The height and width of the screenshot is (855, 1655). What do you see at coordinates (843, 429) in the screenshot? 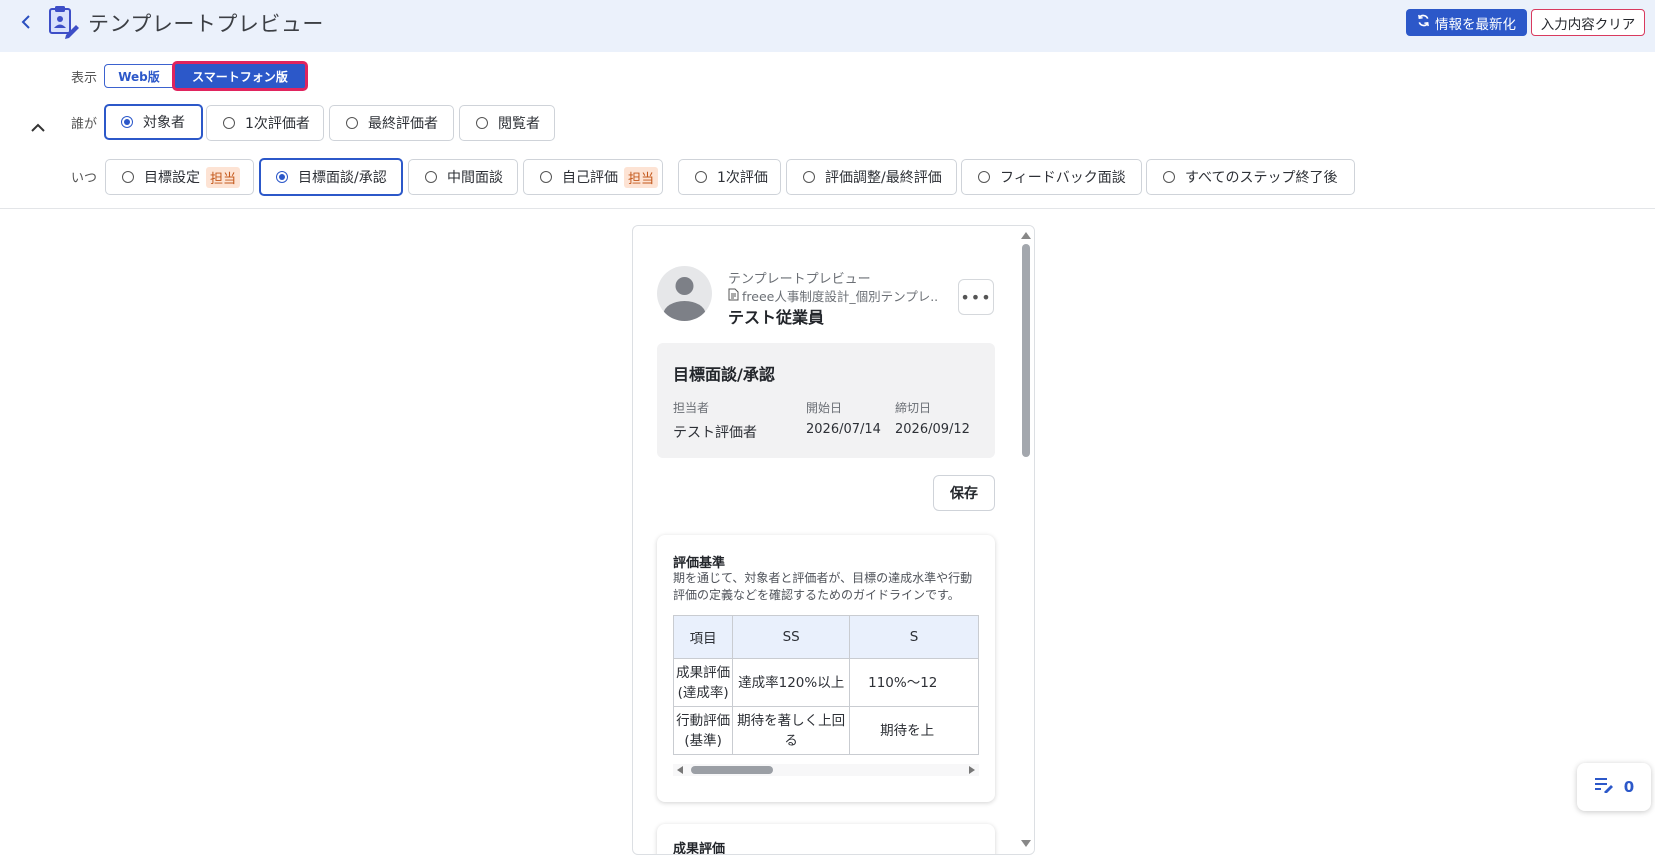
I see `start-date-value: 2026/07/14` at bounding box center [843, 429].